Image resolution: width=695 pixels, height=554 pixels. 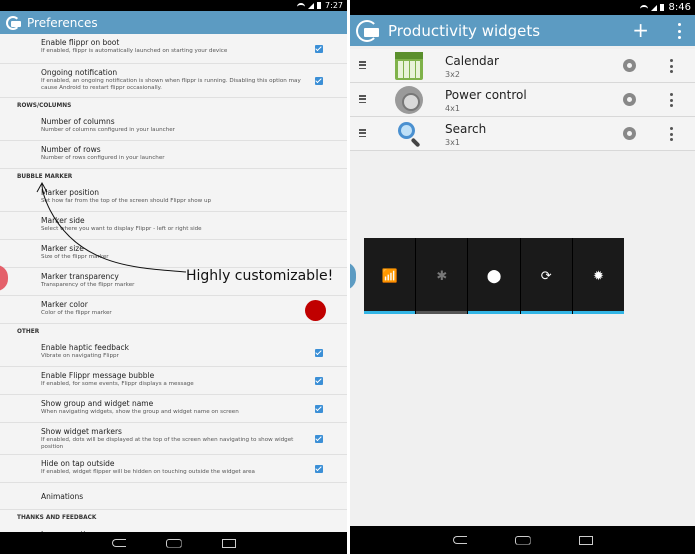 What do you see at coordinates (81, 431) in the screenshot?
I see `preference-title: Show widget markers` at bounding box center [81, 431].